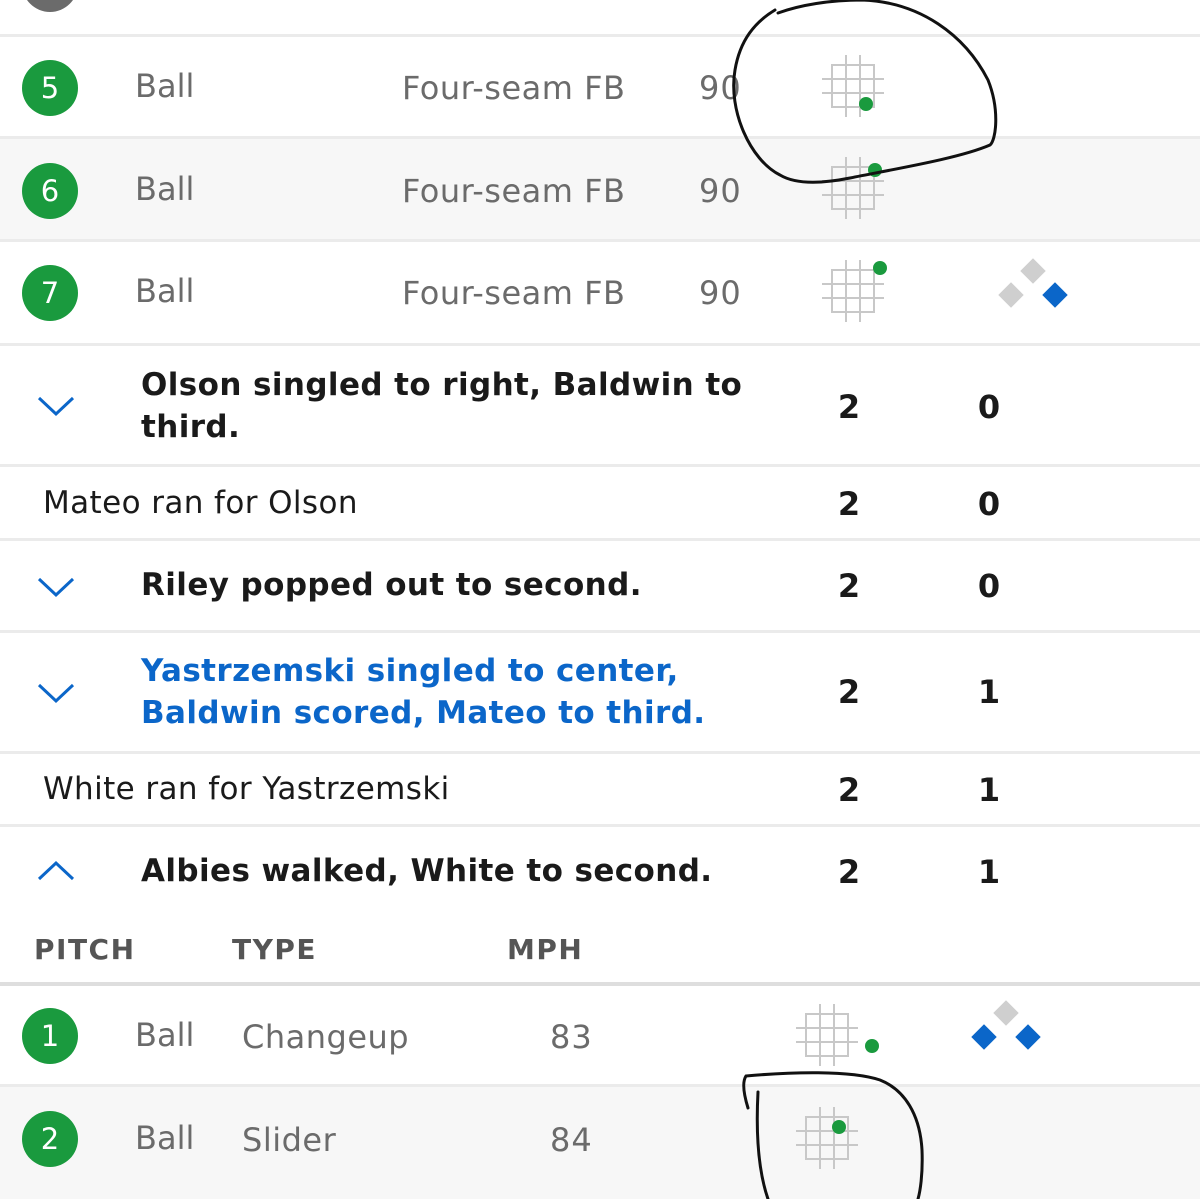 The height and width of the screenshot is (1199, 1200). I want to click on play-description: Mateo ran for Olson, so click(200, 503).